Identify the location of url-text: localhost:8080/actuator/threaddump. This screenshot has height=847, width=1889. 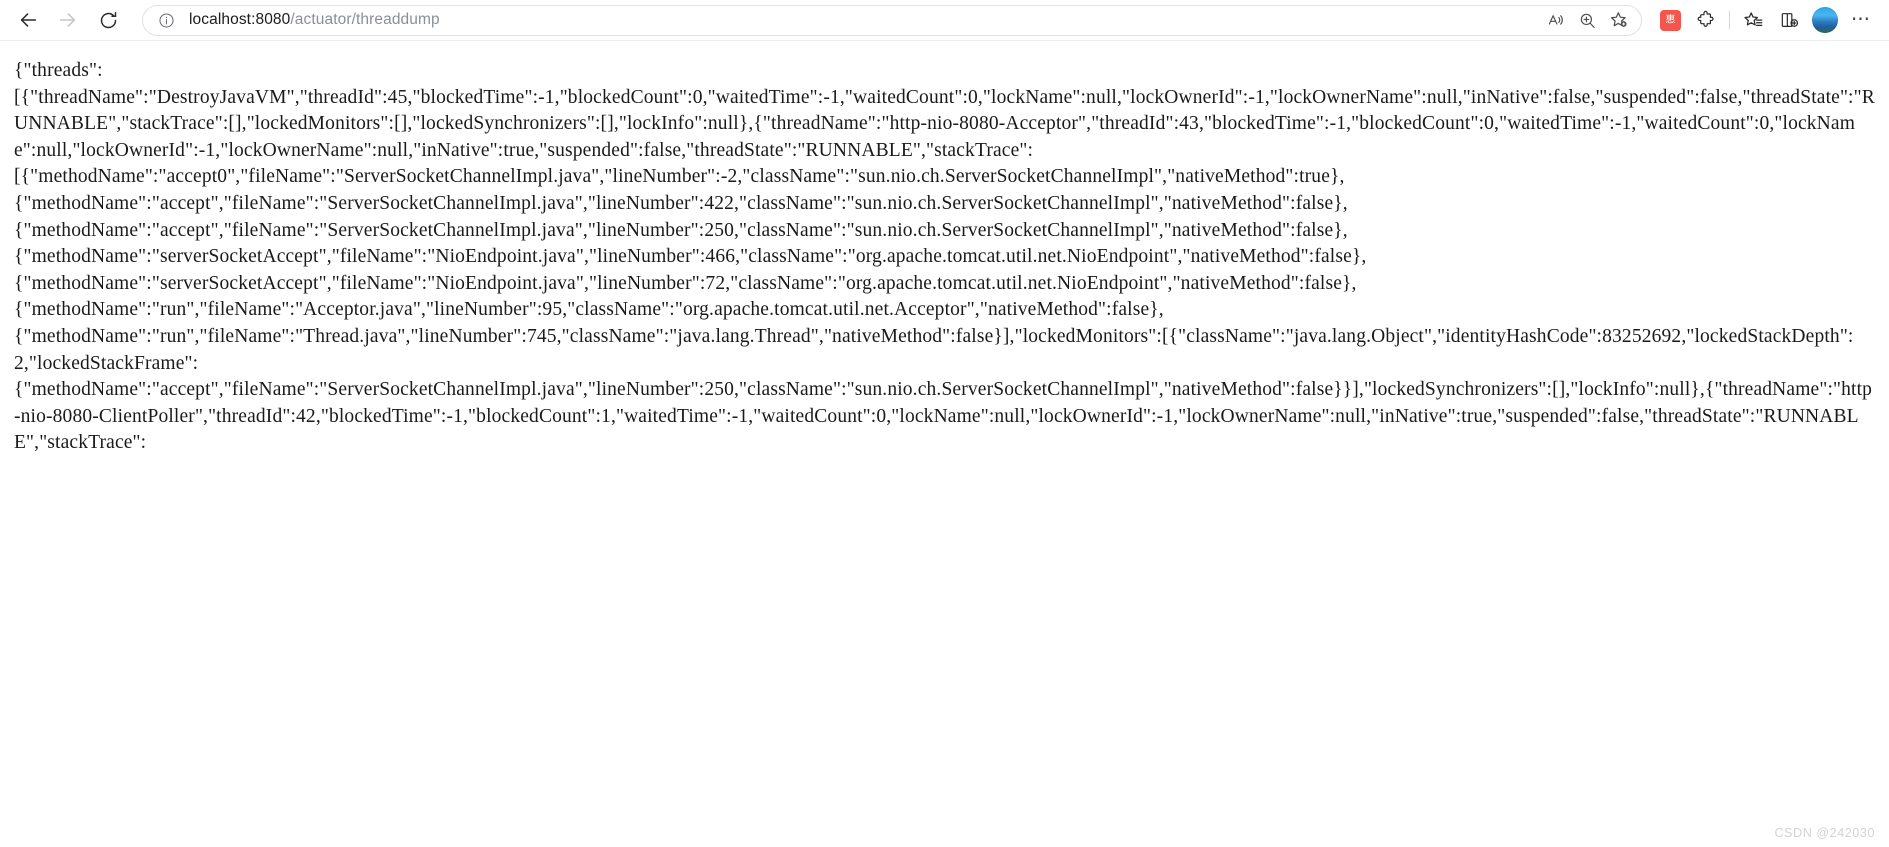
(859, 20).